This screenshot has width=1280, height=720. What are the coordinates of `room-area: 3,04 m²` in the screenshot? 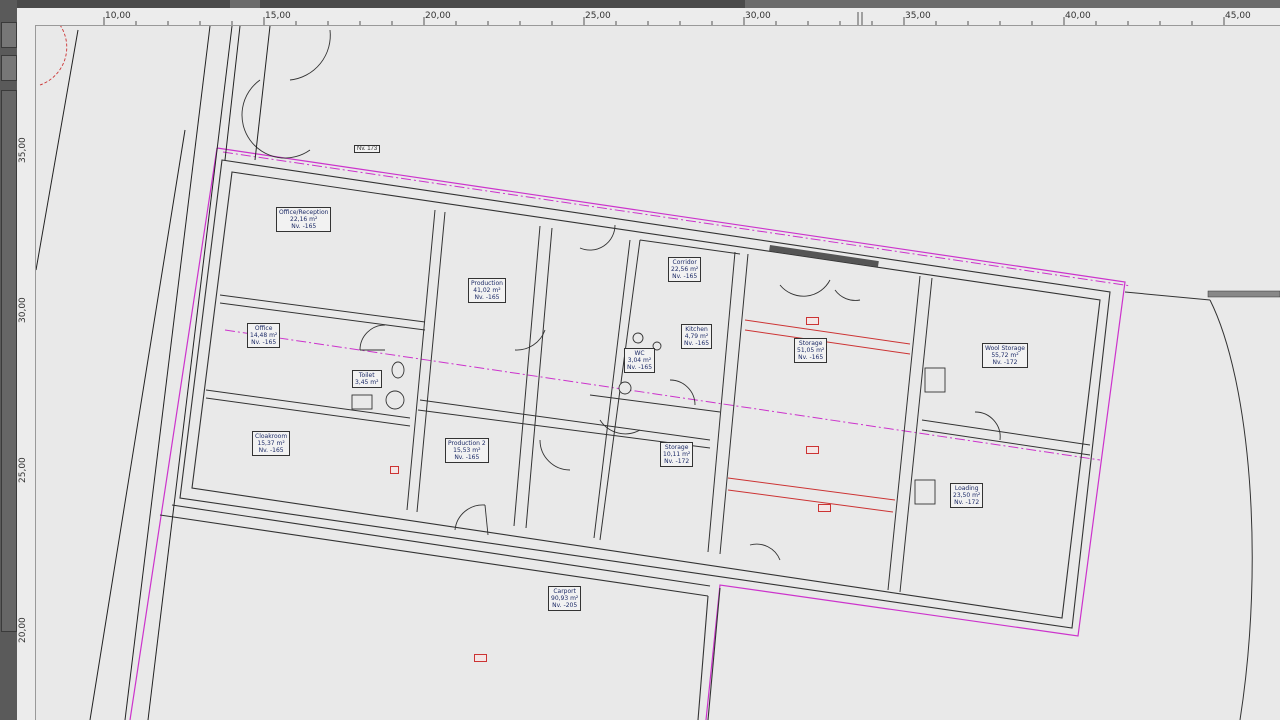 It's located at (639, 360).